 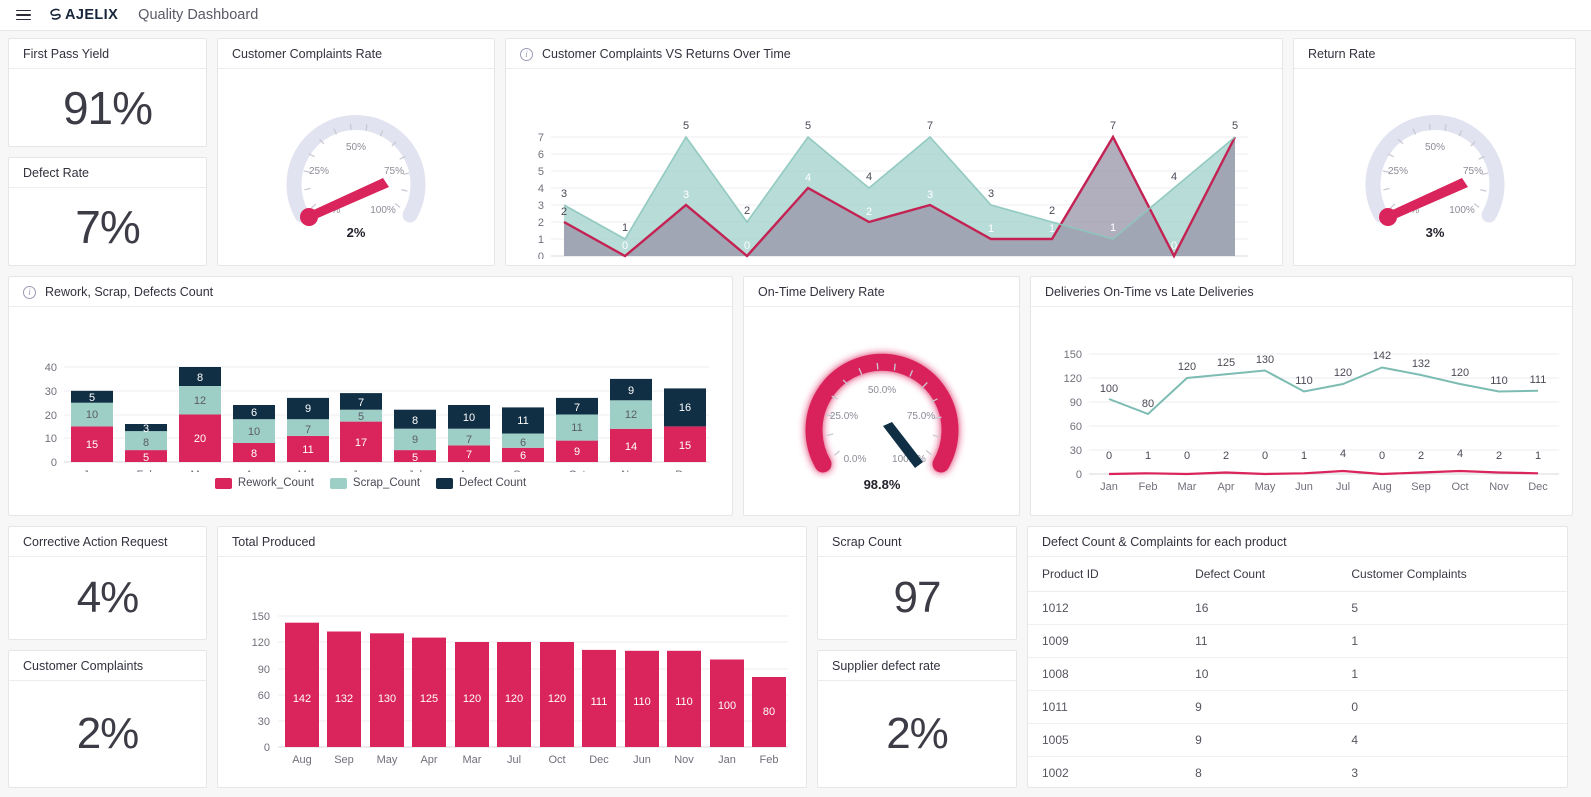 What do you see at coordinates (107, 542) in the screenshot?
I see `card-header: Corrective Action Request` at bounding box center [107, 542].